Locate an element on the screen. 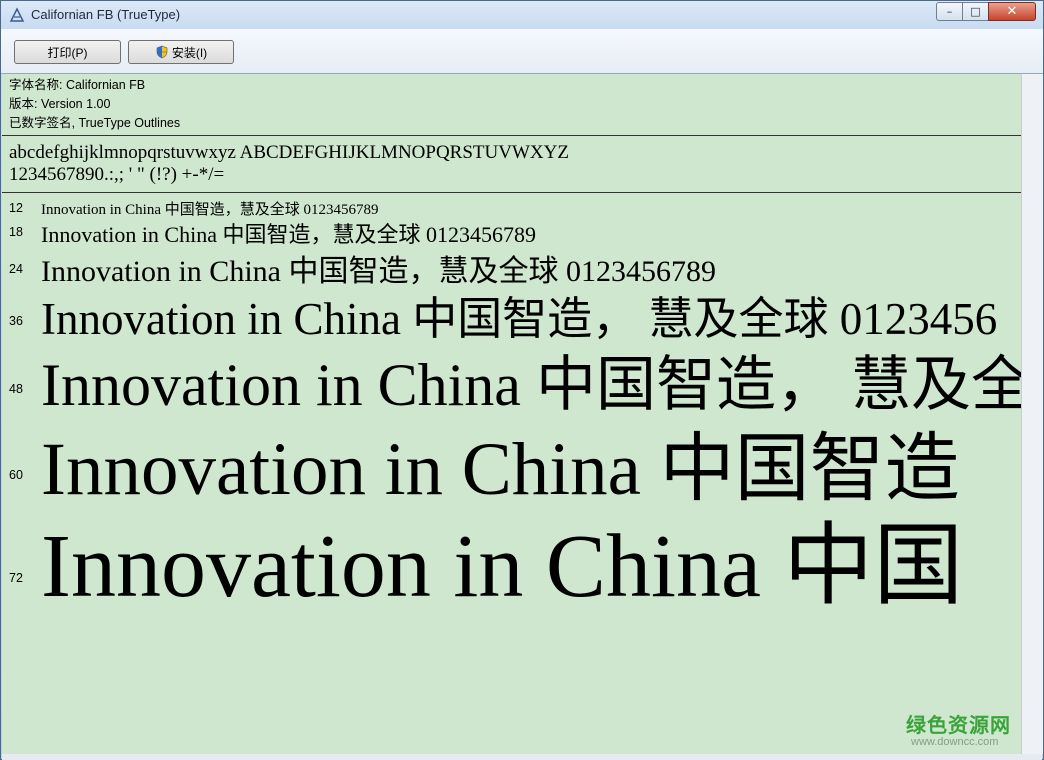  divider-bottom is located at coordinates (511, 192).